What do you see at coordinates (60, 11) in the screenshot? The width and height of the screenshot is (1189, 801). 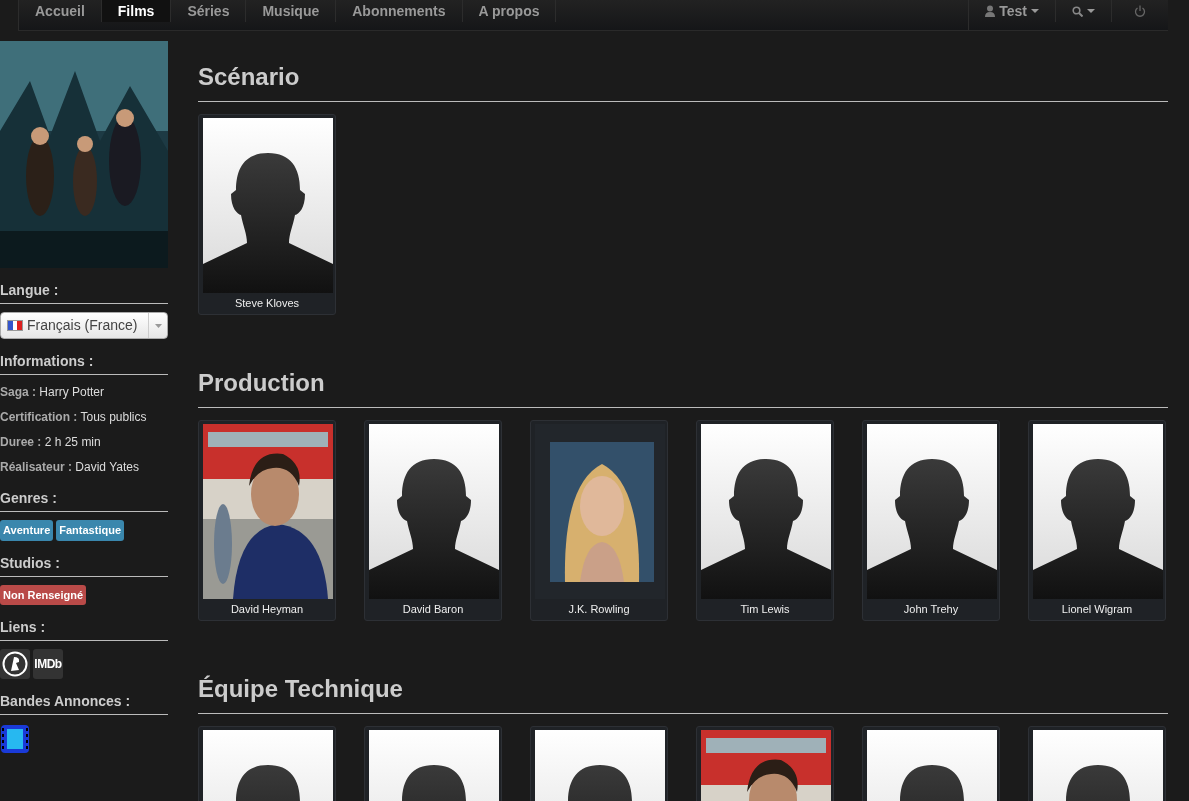 I see `nav-tab: Accueil` at bounding box center [60, 11].